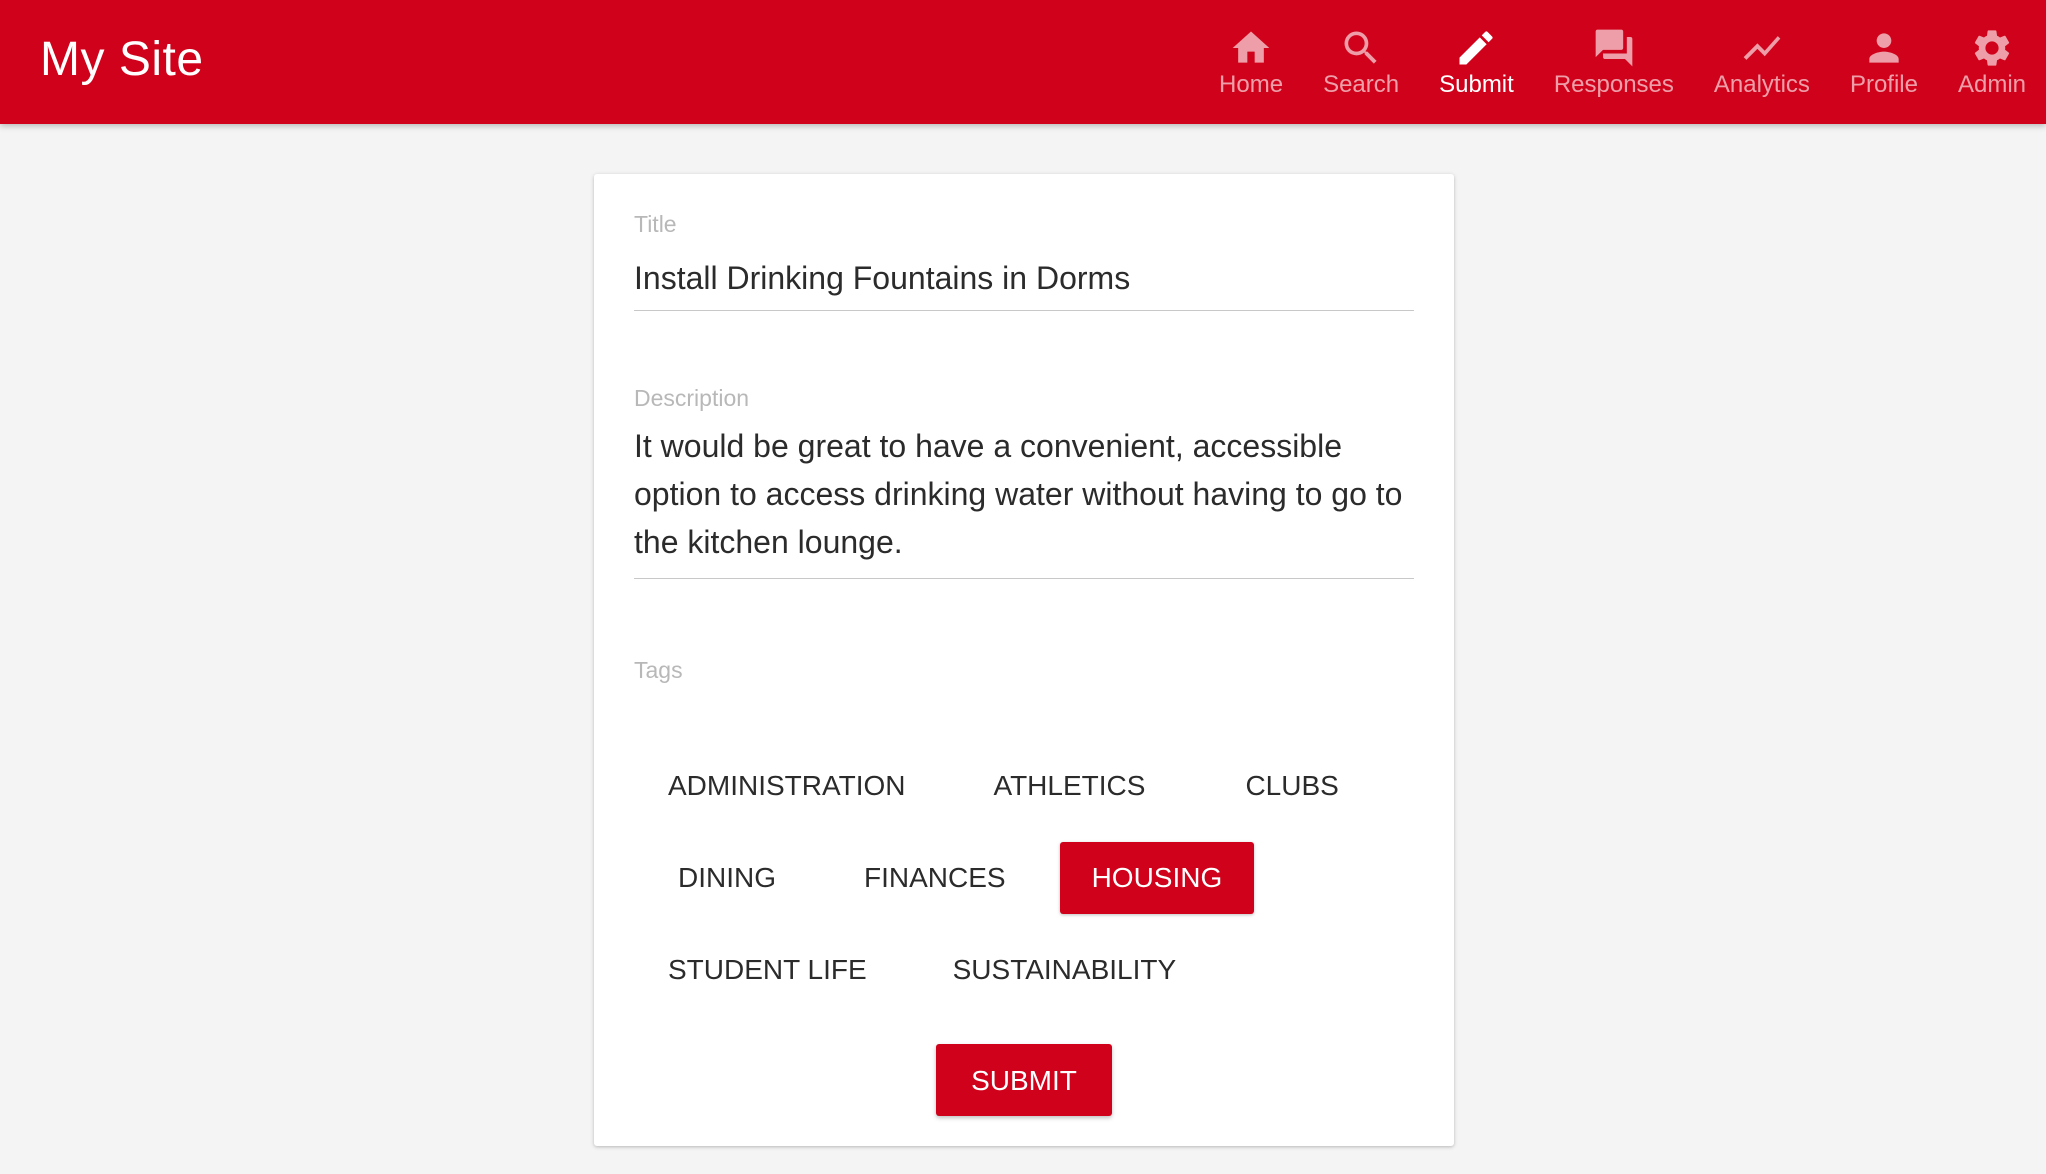  What do you see at coordinates (1024, 278) in the screenshot?
I see `title-input: Install Drinking Fountains in Dorms` at bounding box center [1024, 278].